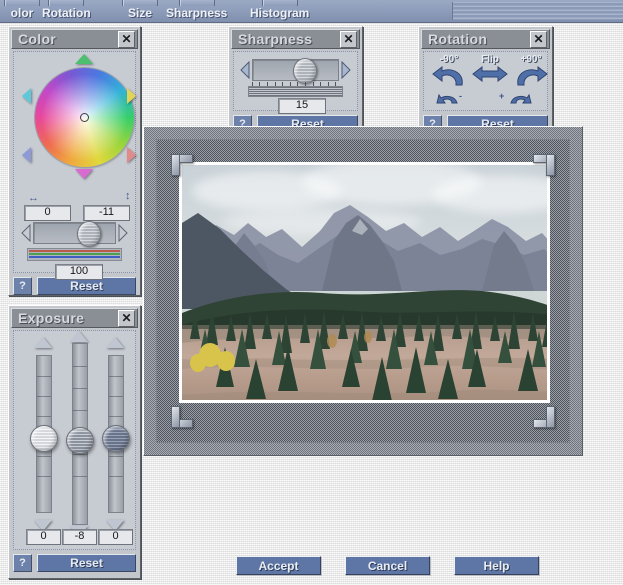 The width and height of the screenshot is (623, 585). I want to click on exposure-panel: Exposure ✕ 0 -8 0 ? Reset, so click(74, 442).